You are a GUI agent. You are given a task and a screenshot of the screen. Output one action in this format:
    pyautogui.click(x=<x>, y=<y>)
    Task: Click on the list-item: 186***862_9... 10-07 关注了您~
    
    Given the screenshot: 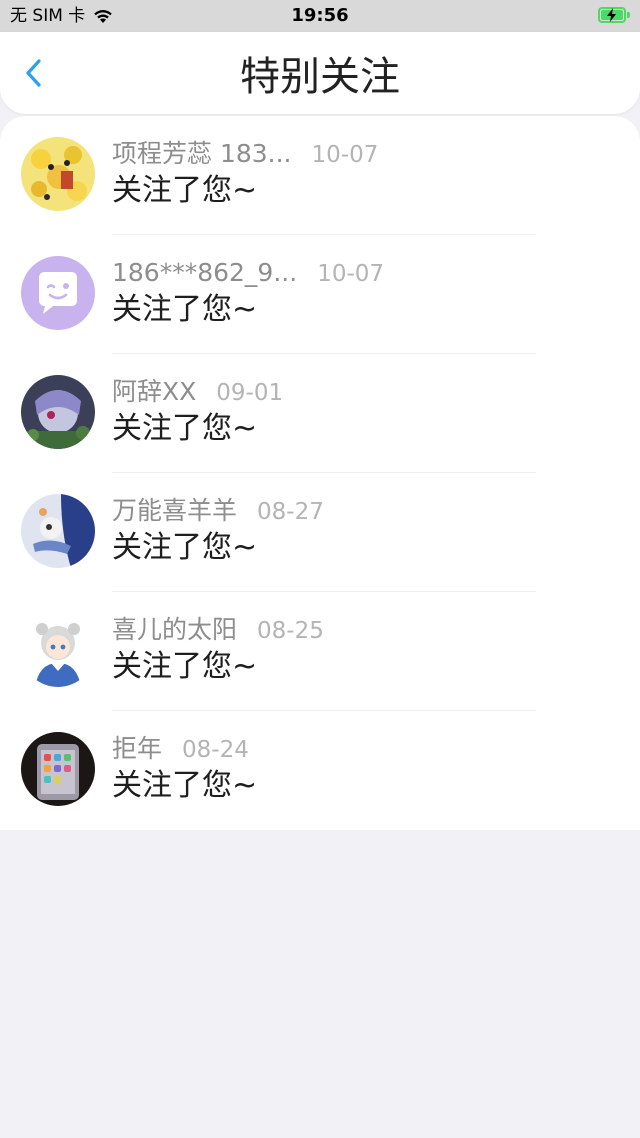 What is the action you would take?
    pyautogui.click(x=320, y=294)
    